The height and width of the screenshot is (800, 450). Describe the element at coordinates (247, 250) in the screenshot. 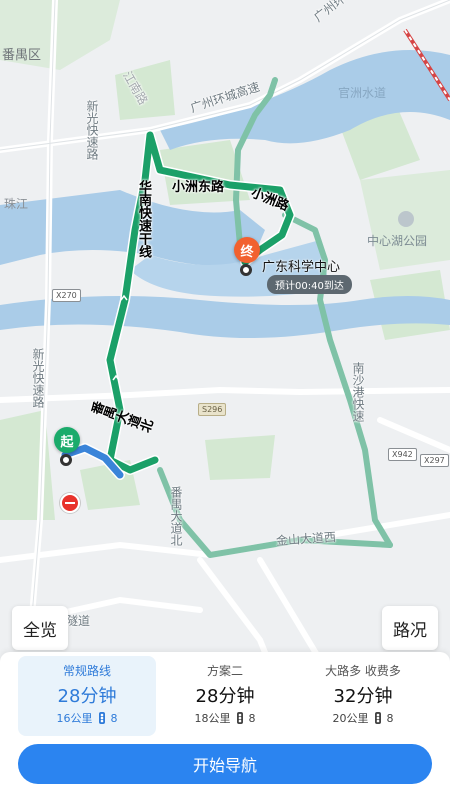

I see `end-pin-icon: 终` at that location.